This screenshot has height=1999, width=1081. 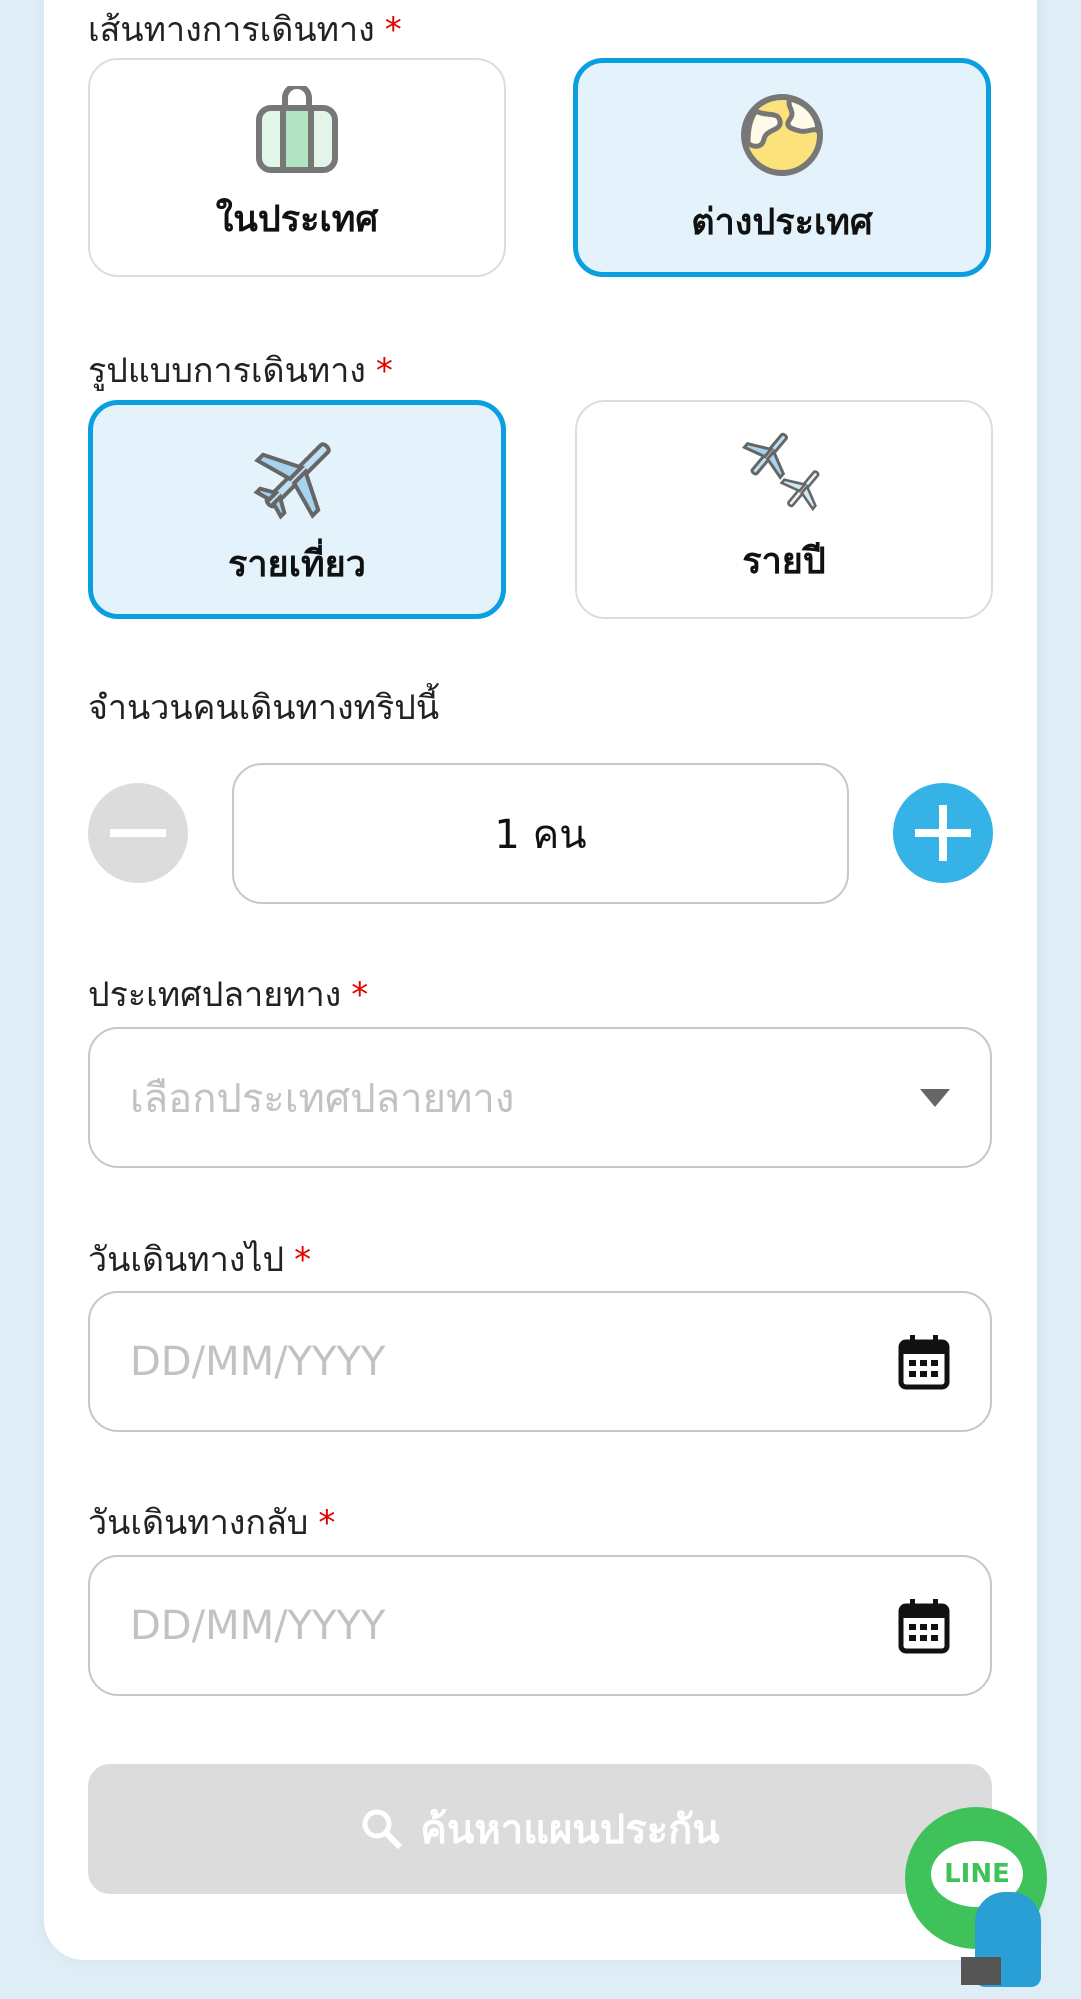 I want to click on type-option-annual: รายปี, so click(x=784, y=509).